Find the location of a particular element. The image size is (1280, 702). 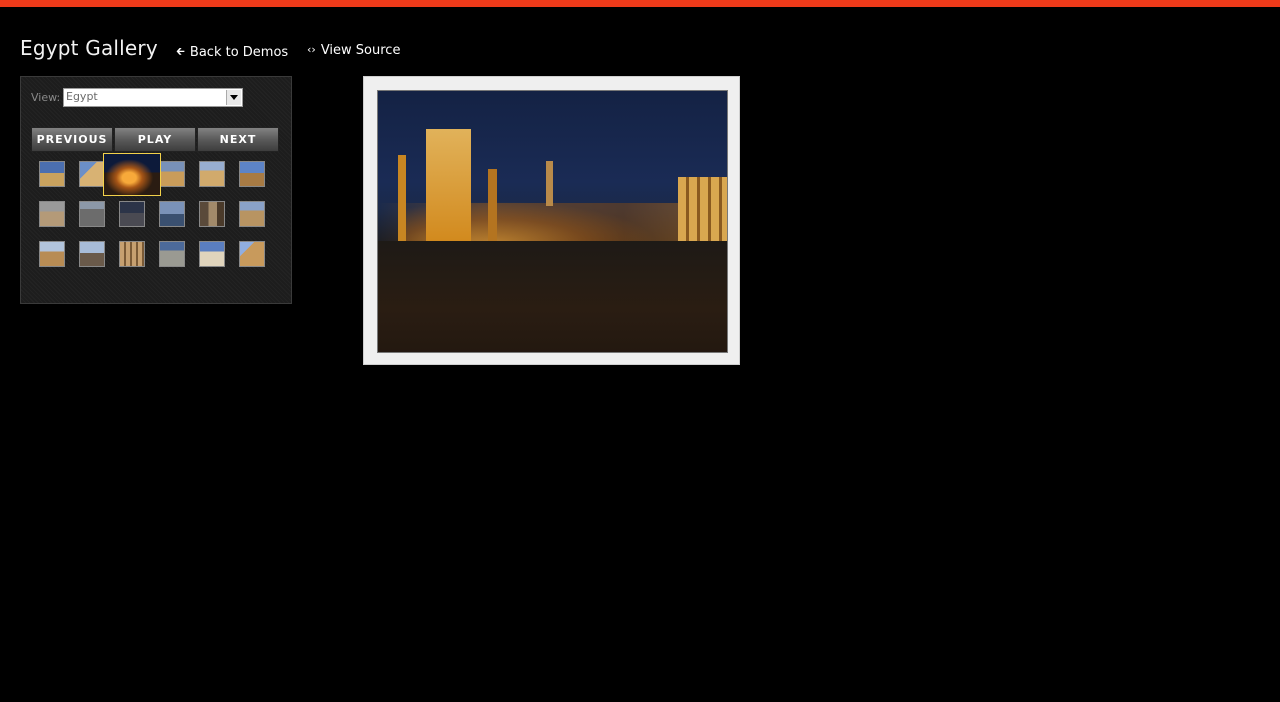

back-to-demos-link: 🡰 Back to Demos is located at coordinates (232, 52).